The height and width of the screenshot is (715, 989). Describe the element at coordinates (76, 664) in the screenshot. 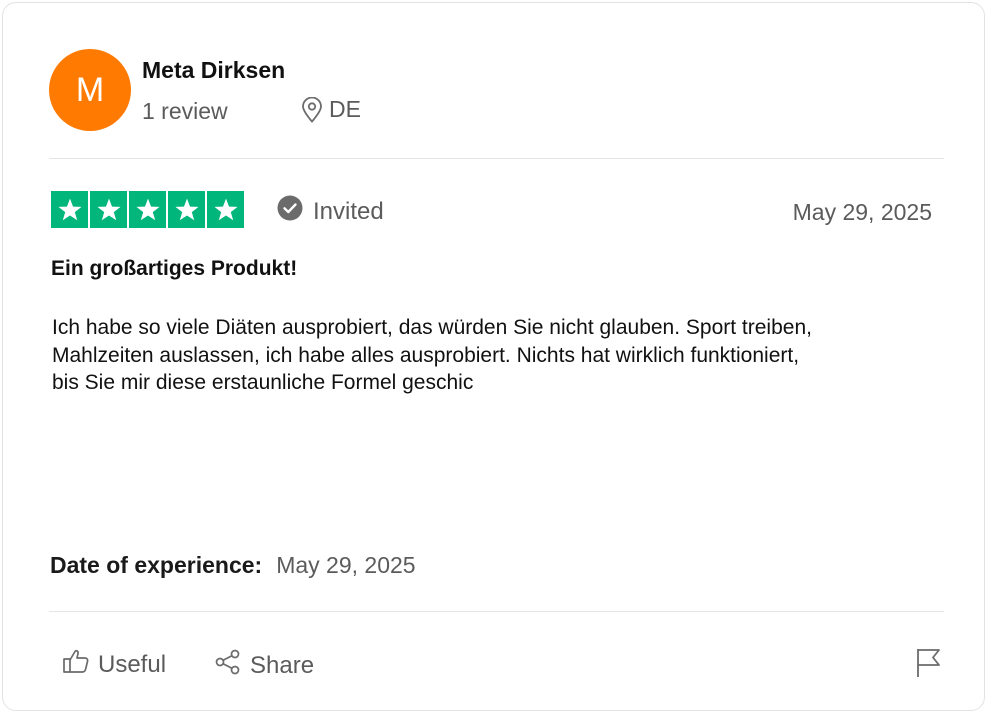

I see `thumbs-up-icon` at that location.